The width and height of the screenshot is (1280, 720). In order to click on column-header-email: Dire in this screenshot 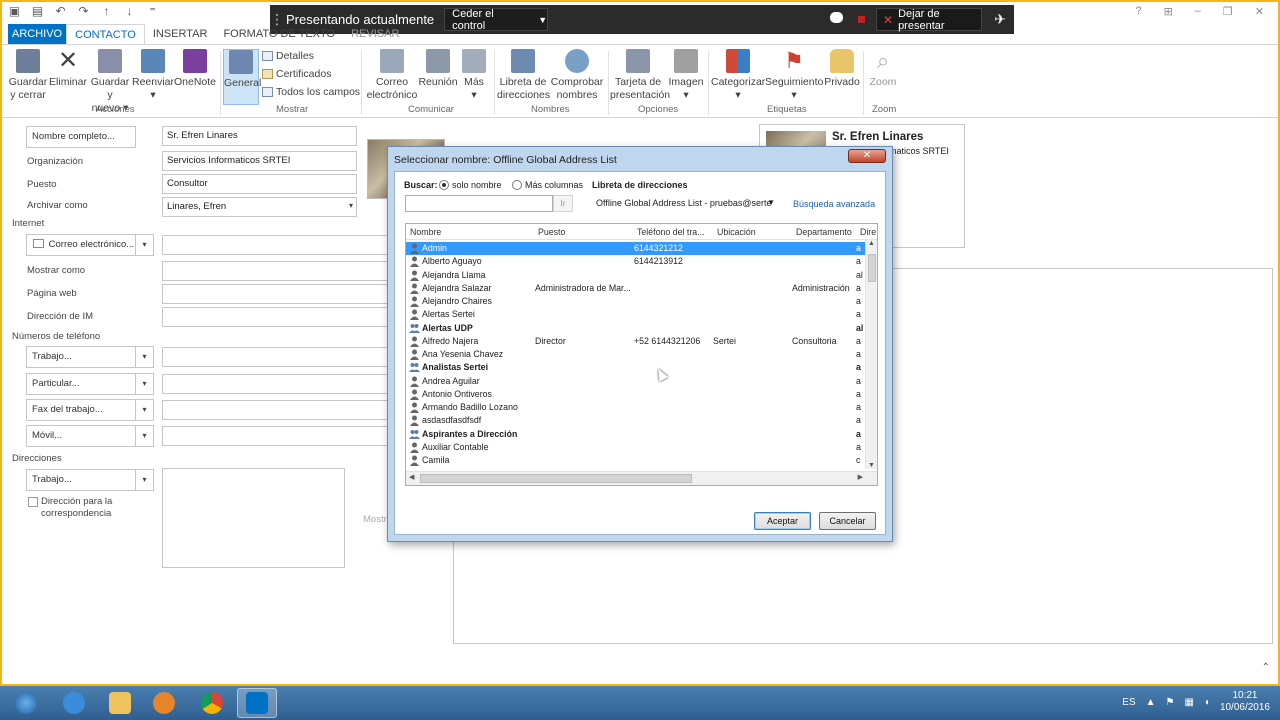, I will do `click(868, 232)`.